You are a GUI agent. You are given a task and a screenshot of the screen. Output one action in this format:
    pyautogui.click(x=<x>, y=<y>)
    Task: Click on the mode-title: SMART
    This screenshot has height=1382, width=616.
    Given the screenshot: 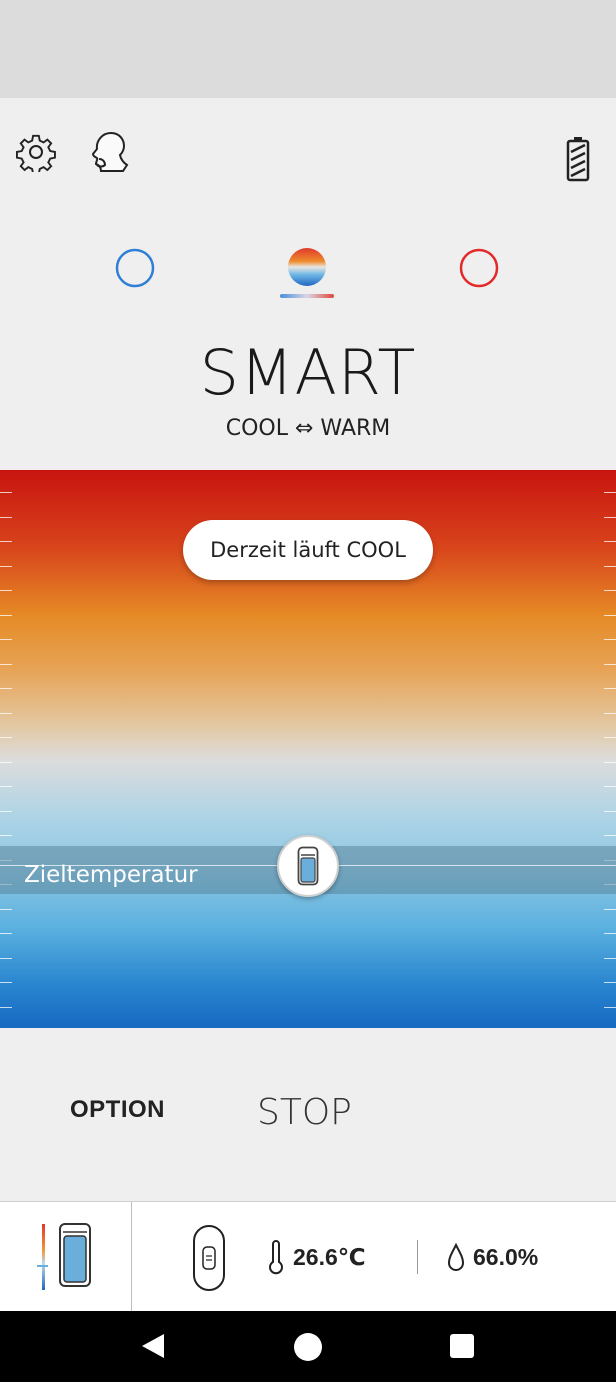 What is the action you would take?
    pyautogui.click(x=308, y=372)
    